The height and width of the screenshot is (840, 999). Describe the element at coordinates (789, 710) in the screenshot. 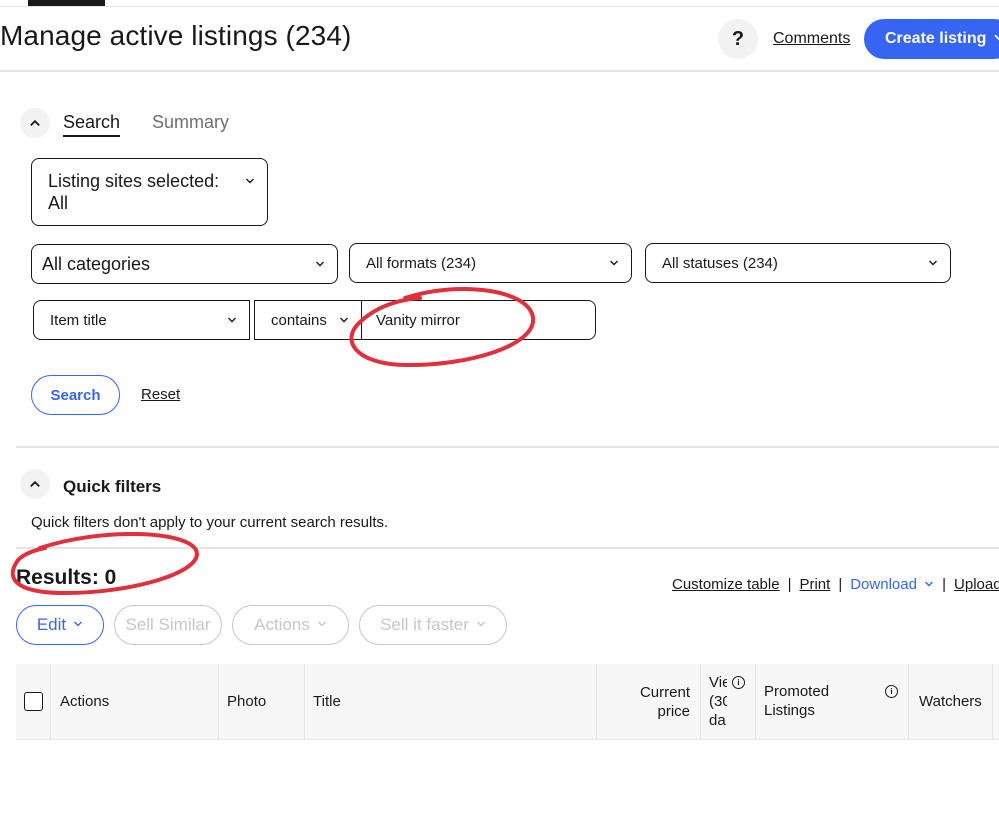

I see `promoted-label-2: Listings` at that location.